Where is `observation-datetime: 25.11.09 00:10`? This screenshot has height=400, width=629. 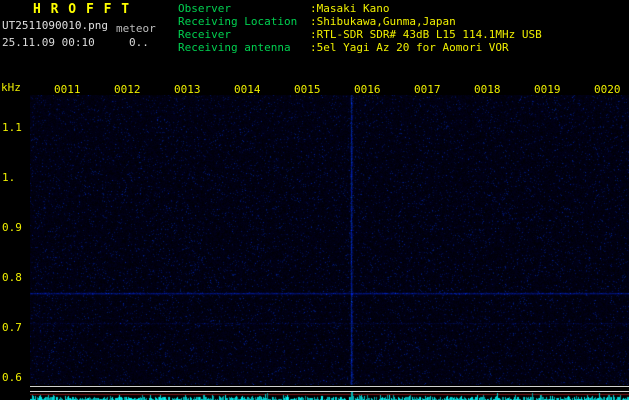
observation-datetime: 25.11.09 00:10 is located at coordinates (48, 42).